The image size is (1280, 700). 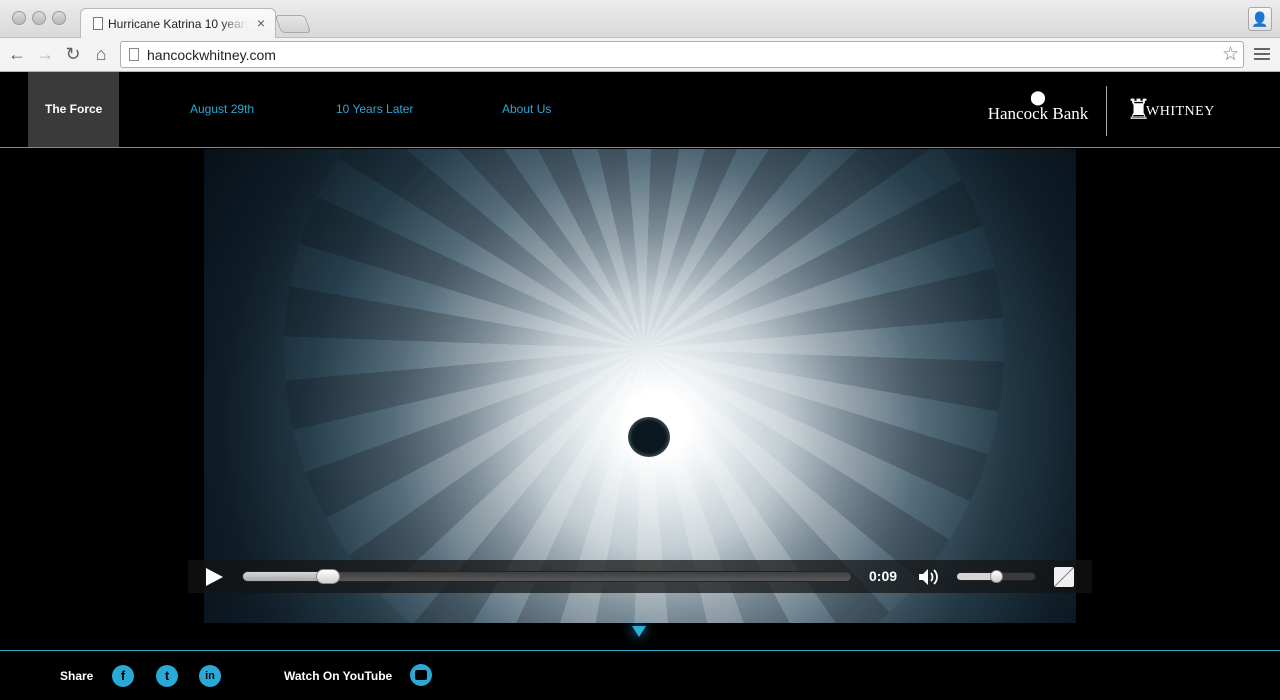 I want to click on volume-icon, so click(x=929, y=577).